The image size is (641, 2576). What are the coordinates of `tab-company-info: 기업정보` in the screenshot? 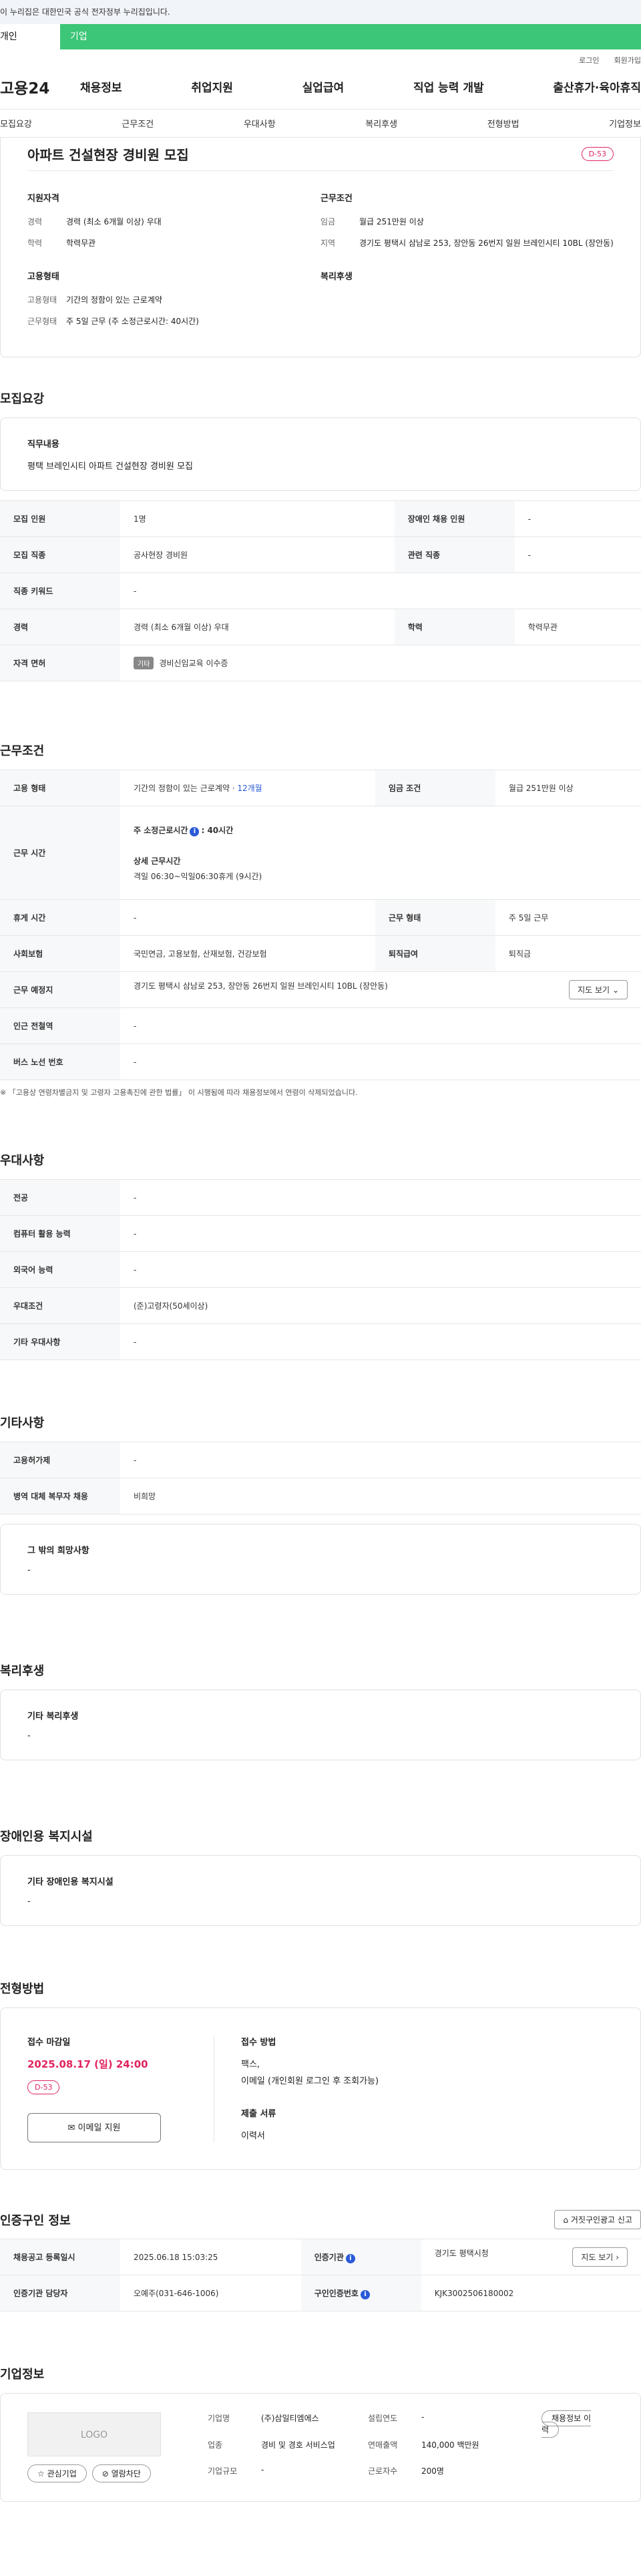 It's located at (625, 123).